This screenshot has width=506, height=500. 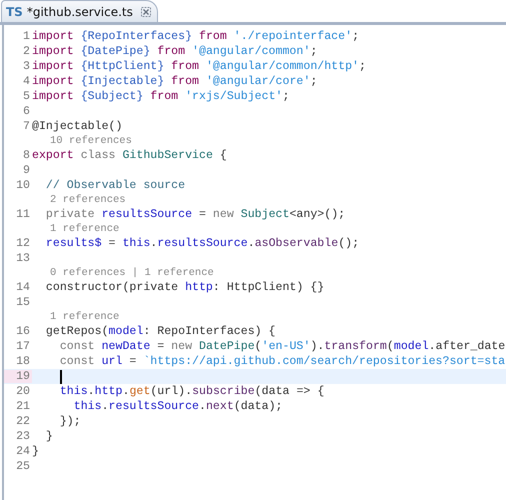 What do you see at coordinates (23, 451) in the screenshot?
I see `line-number: 24` at bounding box center [23, 451].